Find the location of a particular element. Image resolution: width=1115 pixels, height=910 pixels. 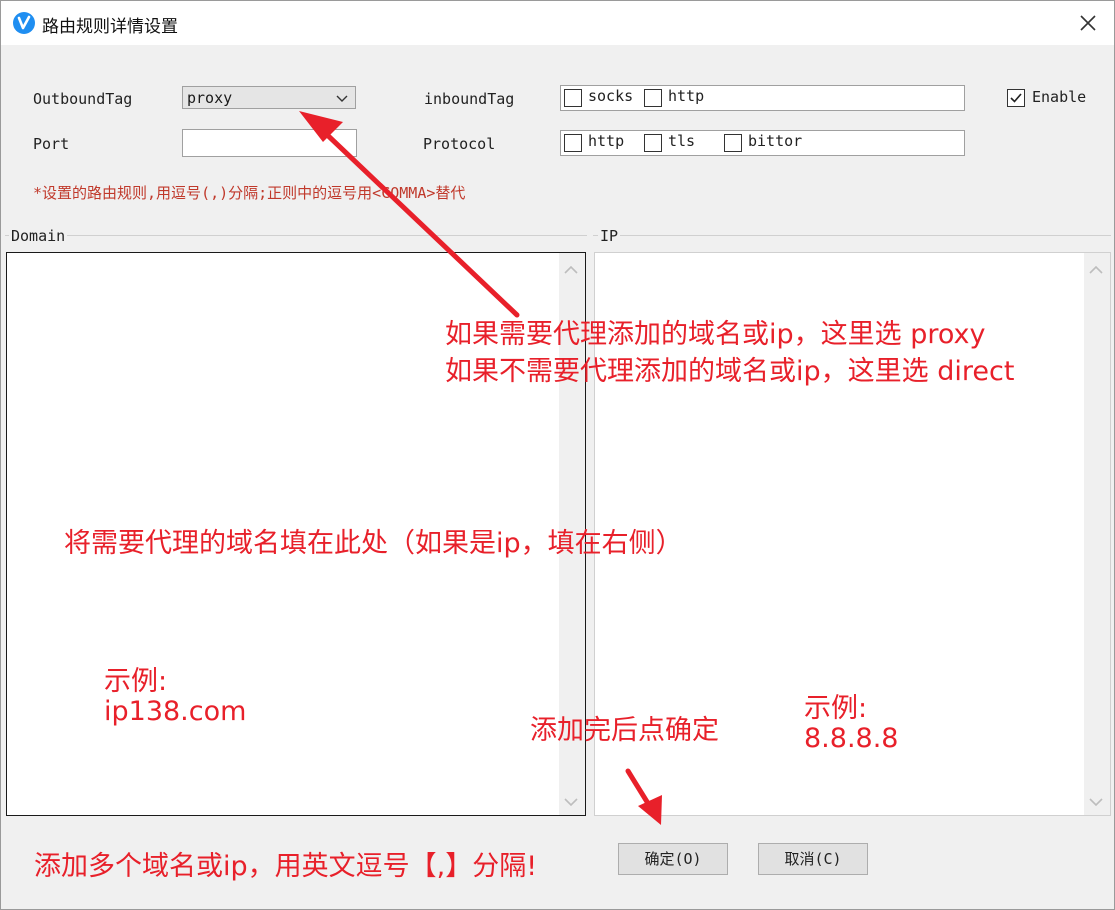

arrow-to-ok-icon is located at coordinates (643, 796).